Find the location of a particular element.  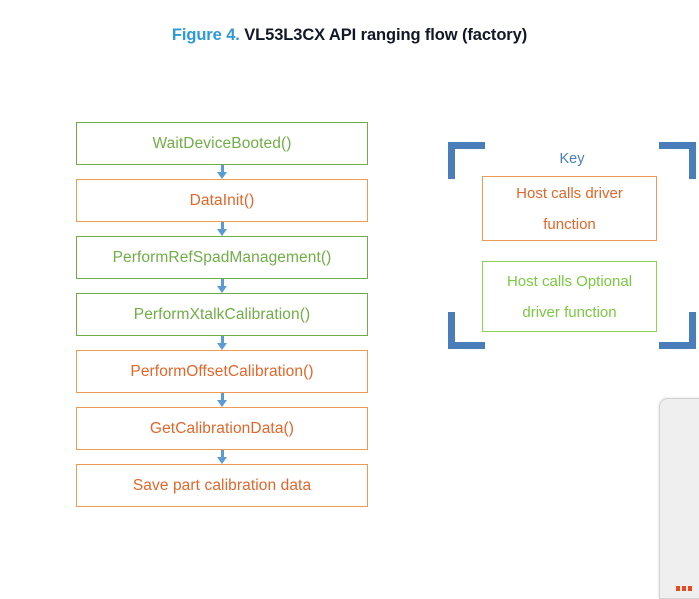

flow-node-label: GetCalibrationData() is located at coordinates (222, 428).